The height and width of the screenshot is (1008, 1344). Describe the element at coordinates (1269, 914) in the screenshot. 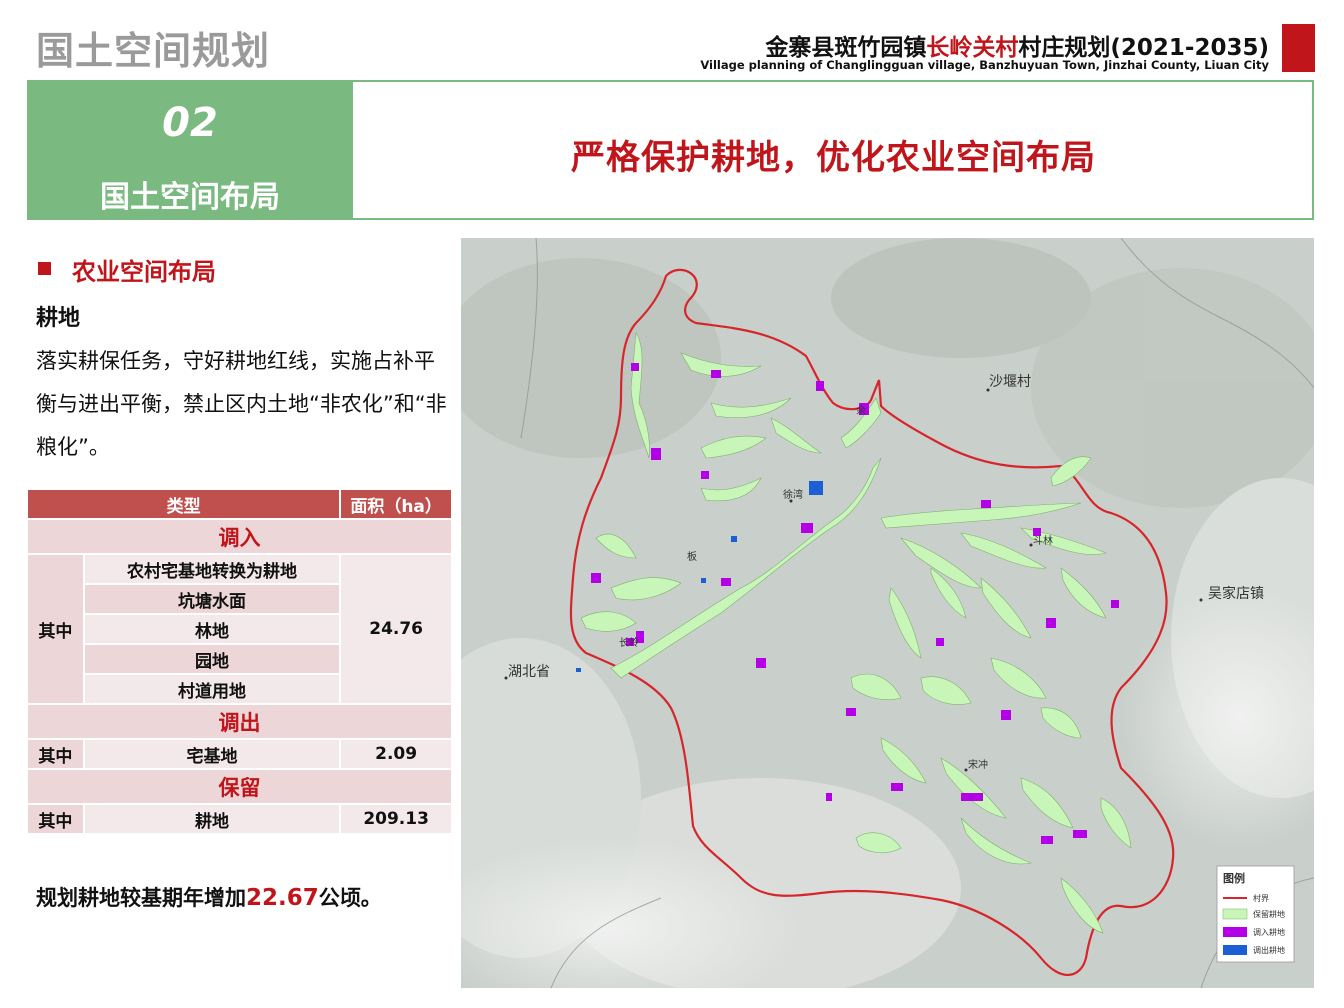

I see `legend-label: 保留耕地` at that location.